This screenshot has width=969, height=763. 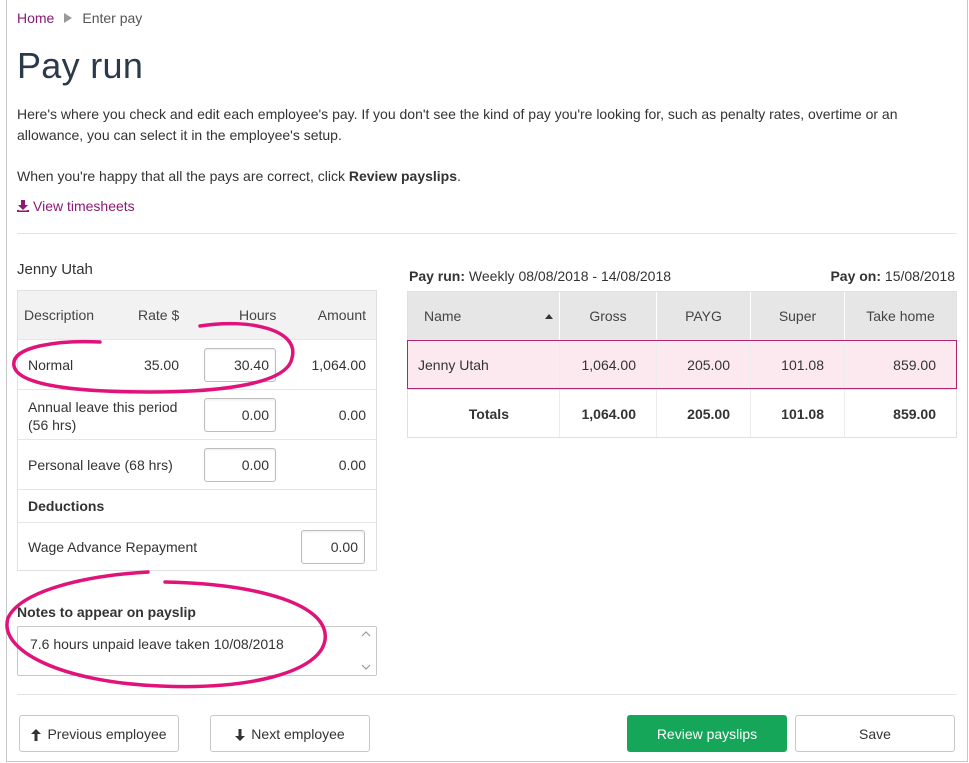 What do you see at coordinates (607, 413) in the screenshot?
I see `totals-gross: 1,064.00` at bounding box center [607, 413].